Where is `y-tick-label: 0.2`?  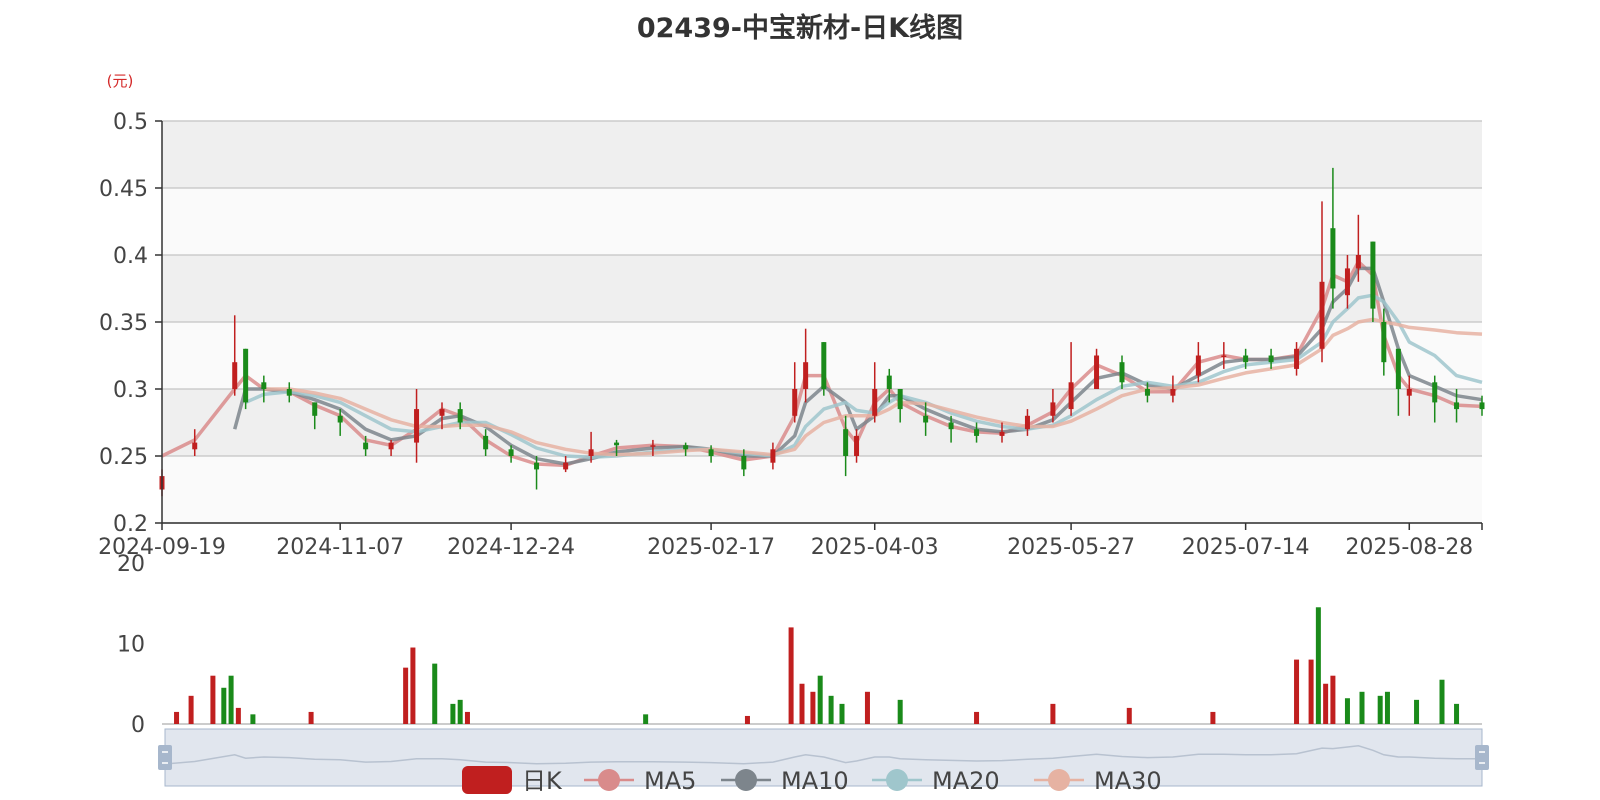
y-tick-label: 0.2 is located at coordinates (130, 524).